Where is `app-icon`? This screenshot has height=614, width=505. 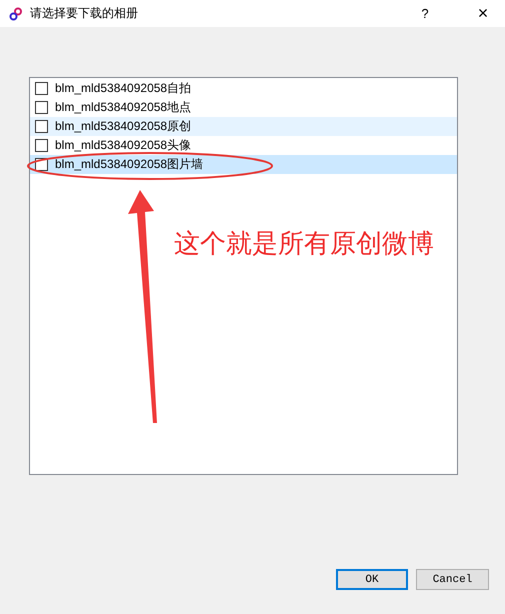 app-icon is located at coordinates (16, 13).